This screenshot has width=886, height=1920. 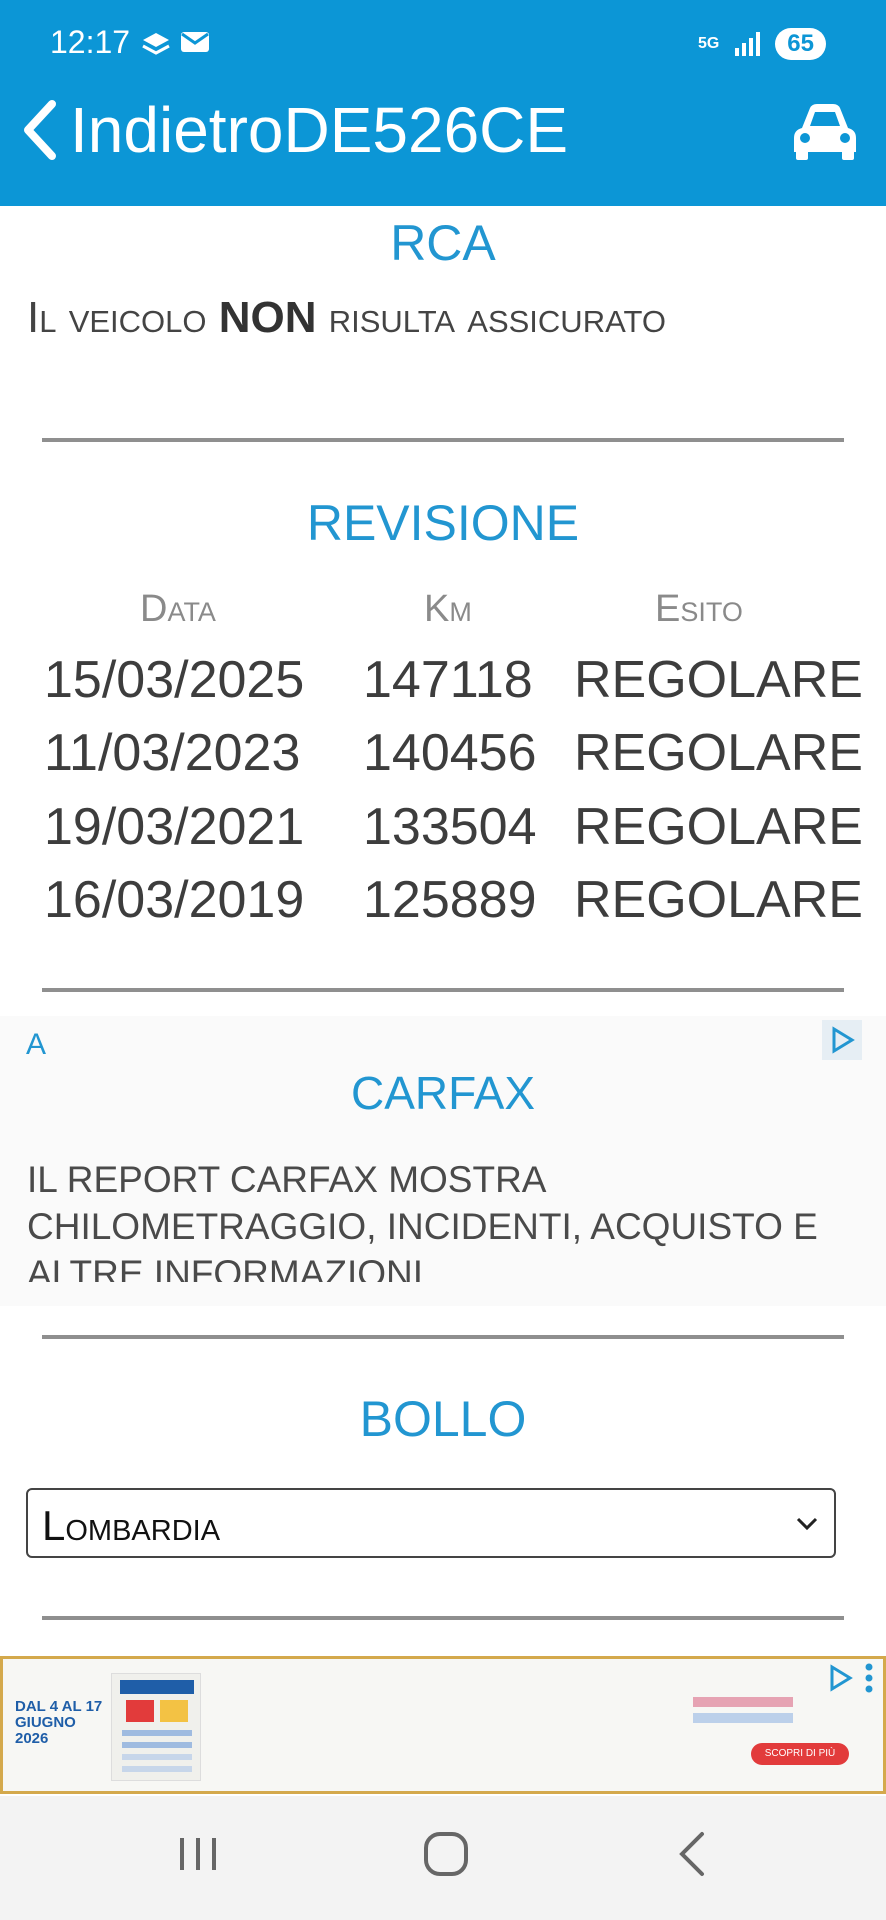 What do you see at coordinates (431, 1523) in the screenshot?
I see `region-select: Lombardia` at bounding box center [431, 1523].